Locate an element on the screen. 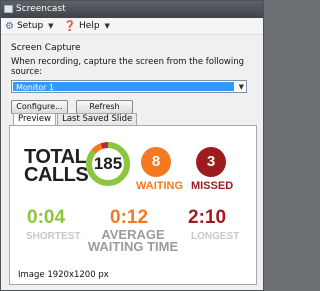 The width and height of the screenshot is (320, 291). menu-setup: ⚙ Setup ▼ is located at coordinates (29, 26).